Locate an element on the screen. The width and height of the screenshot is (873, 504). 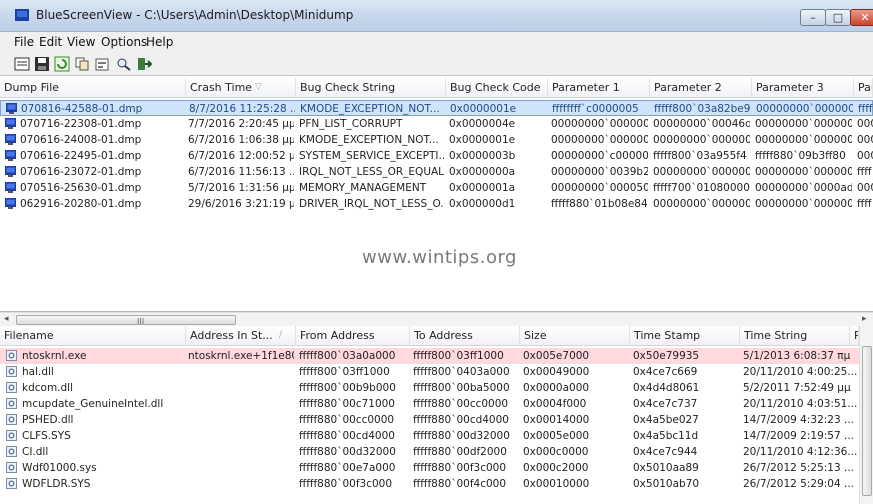
driver-cell: 5/2/2011 7:52:49 μμ is located at coordinates (797, 388).